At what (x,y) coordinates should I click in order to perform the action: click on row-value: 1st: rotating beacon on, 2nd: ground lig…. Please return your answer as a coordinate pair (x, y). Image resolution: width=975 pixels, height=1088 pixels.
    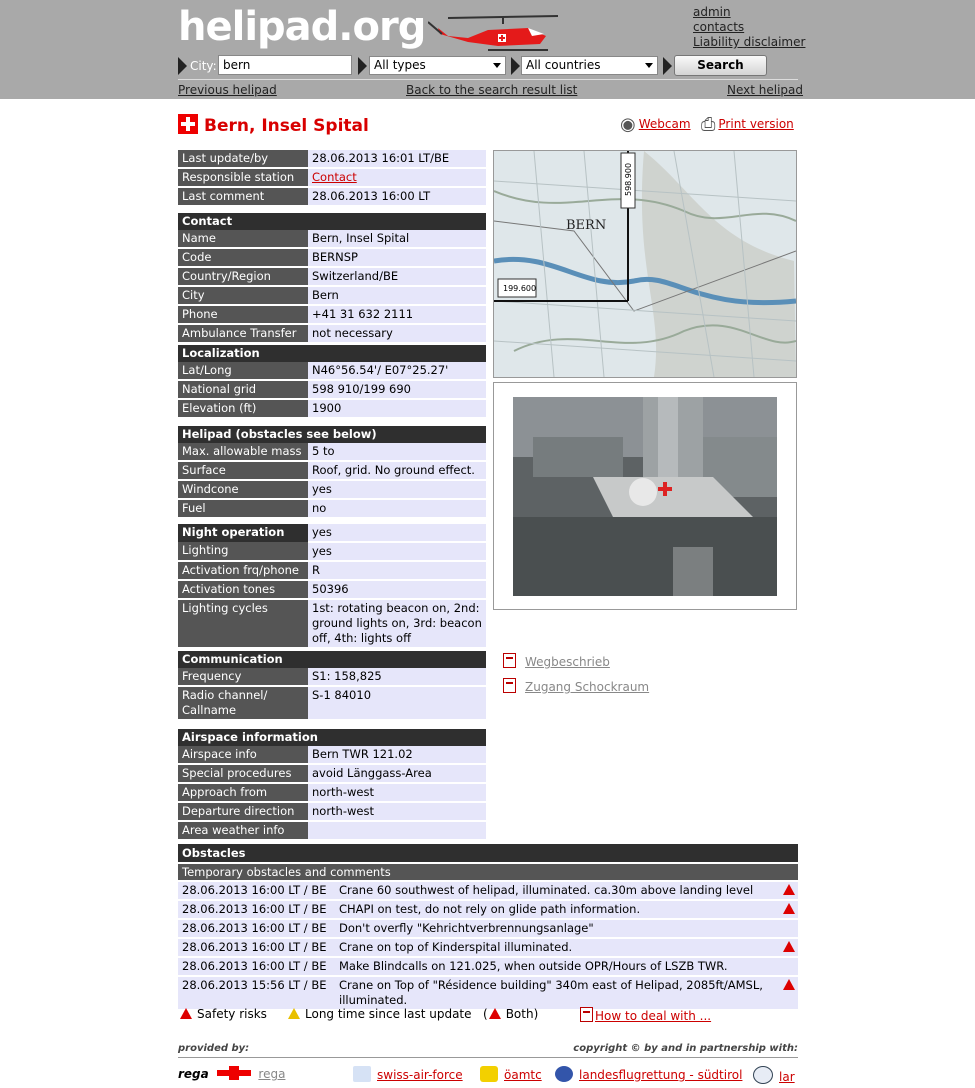
    Looking at the image, I should click on (397, 624).